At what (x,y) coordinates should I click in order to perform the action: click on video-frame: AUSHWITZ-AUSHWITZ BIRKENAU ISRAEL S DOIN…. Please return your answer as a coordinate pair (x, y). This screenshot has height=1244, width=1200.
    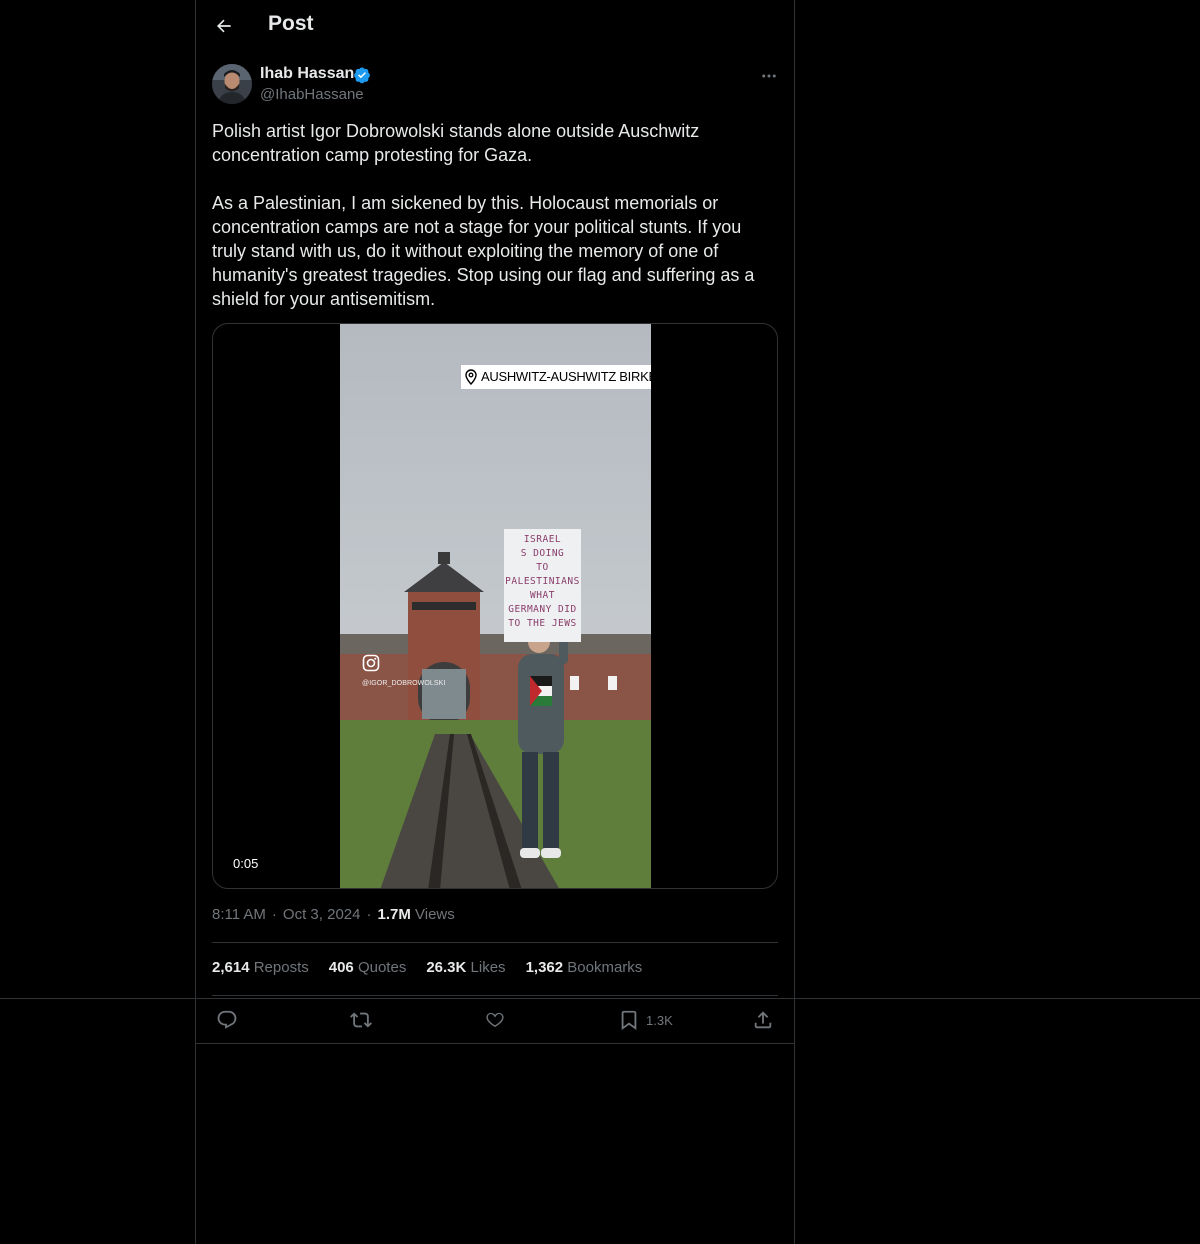
    Looking at the image, I should click on (495, 606).